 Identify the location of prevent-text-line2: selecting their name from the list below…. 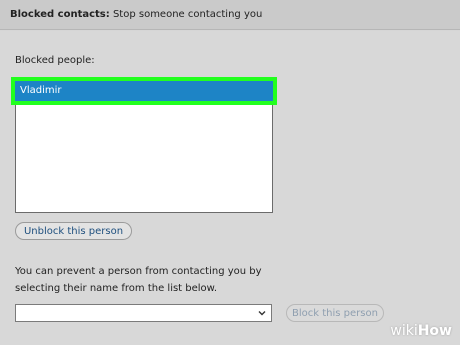
(116, 288).